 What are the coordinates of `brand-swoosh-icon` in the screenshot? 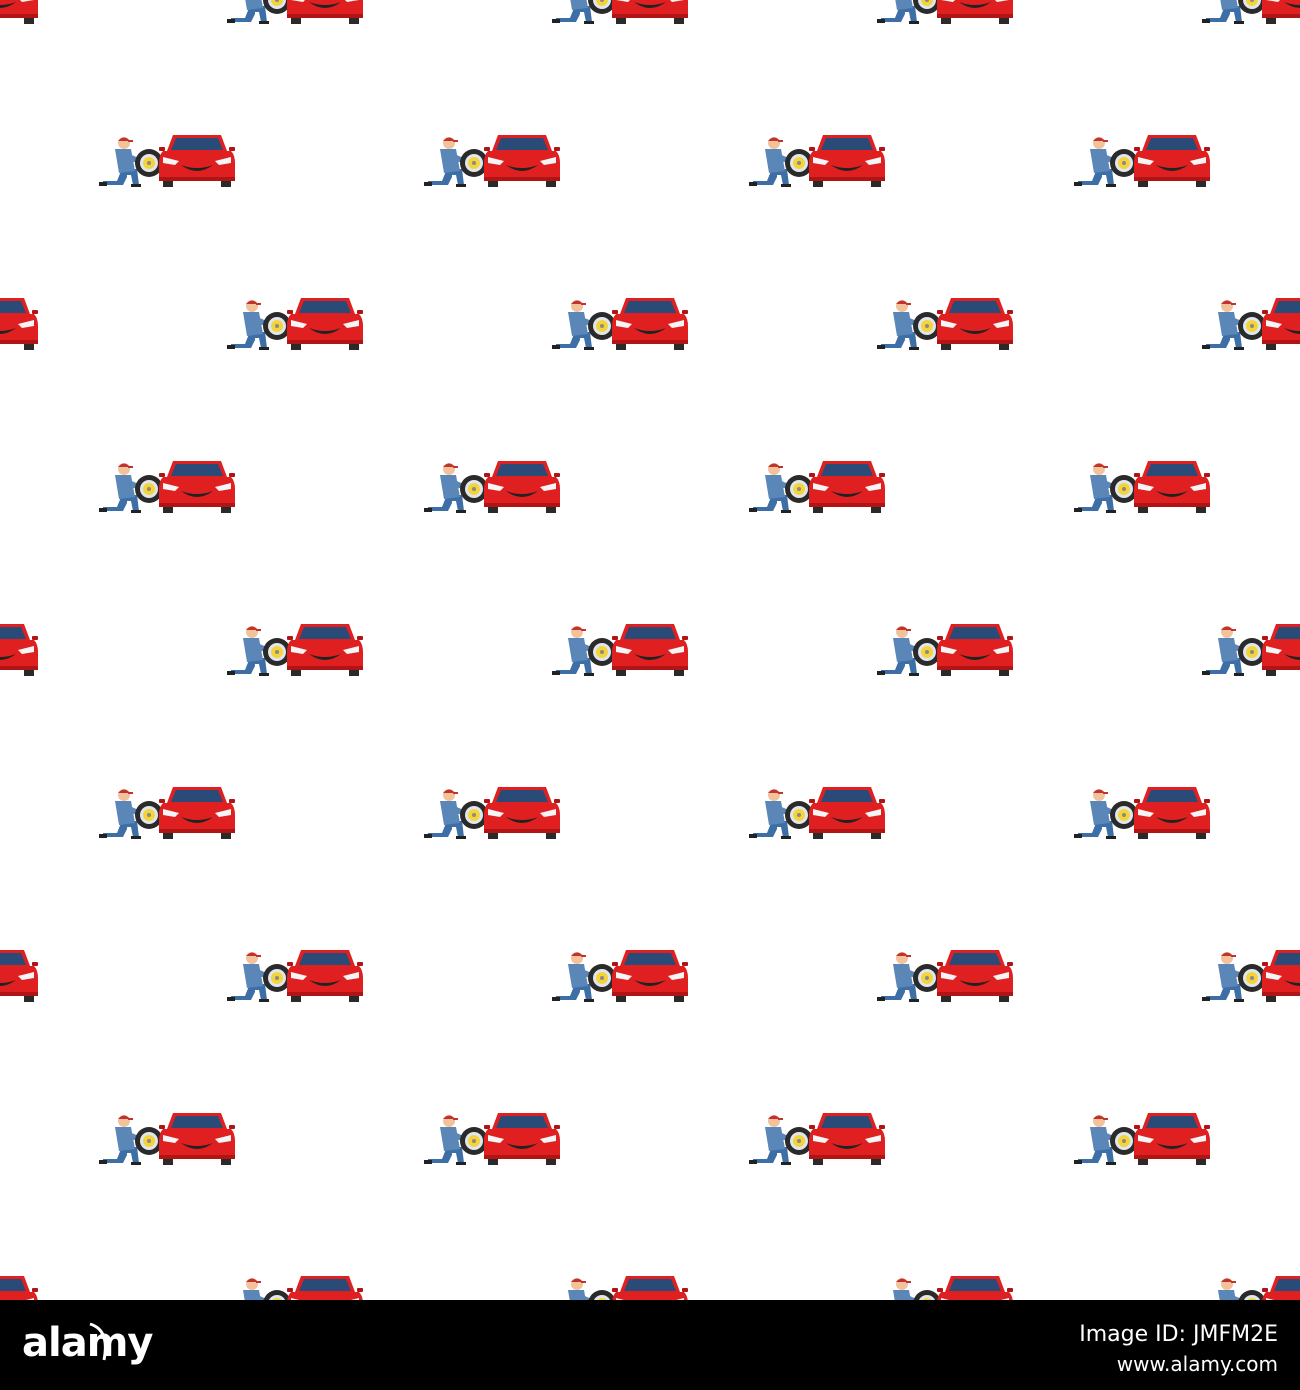 It's located at (98, 1341).